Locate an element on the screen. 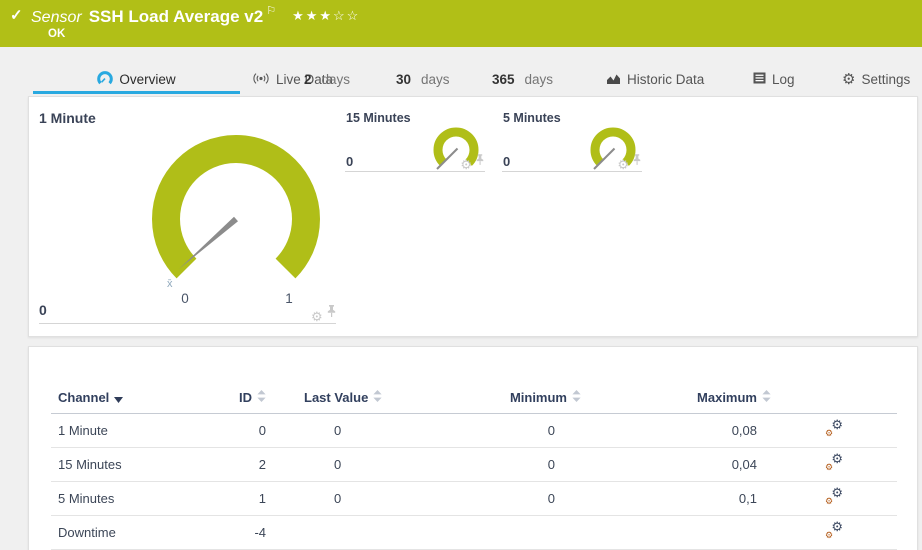 The height and width of the screenshot is (550, 922). column-header-id: ID is located at coordinates (233, 398).